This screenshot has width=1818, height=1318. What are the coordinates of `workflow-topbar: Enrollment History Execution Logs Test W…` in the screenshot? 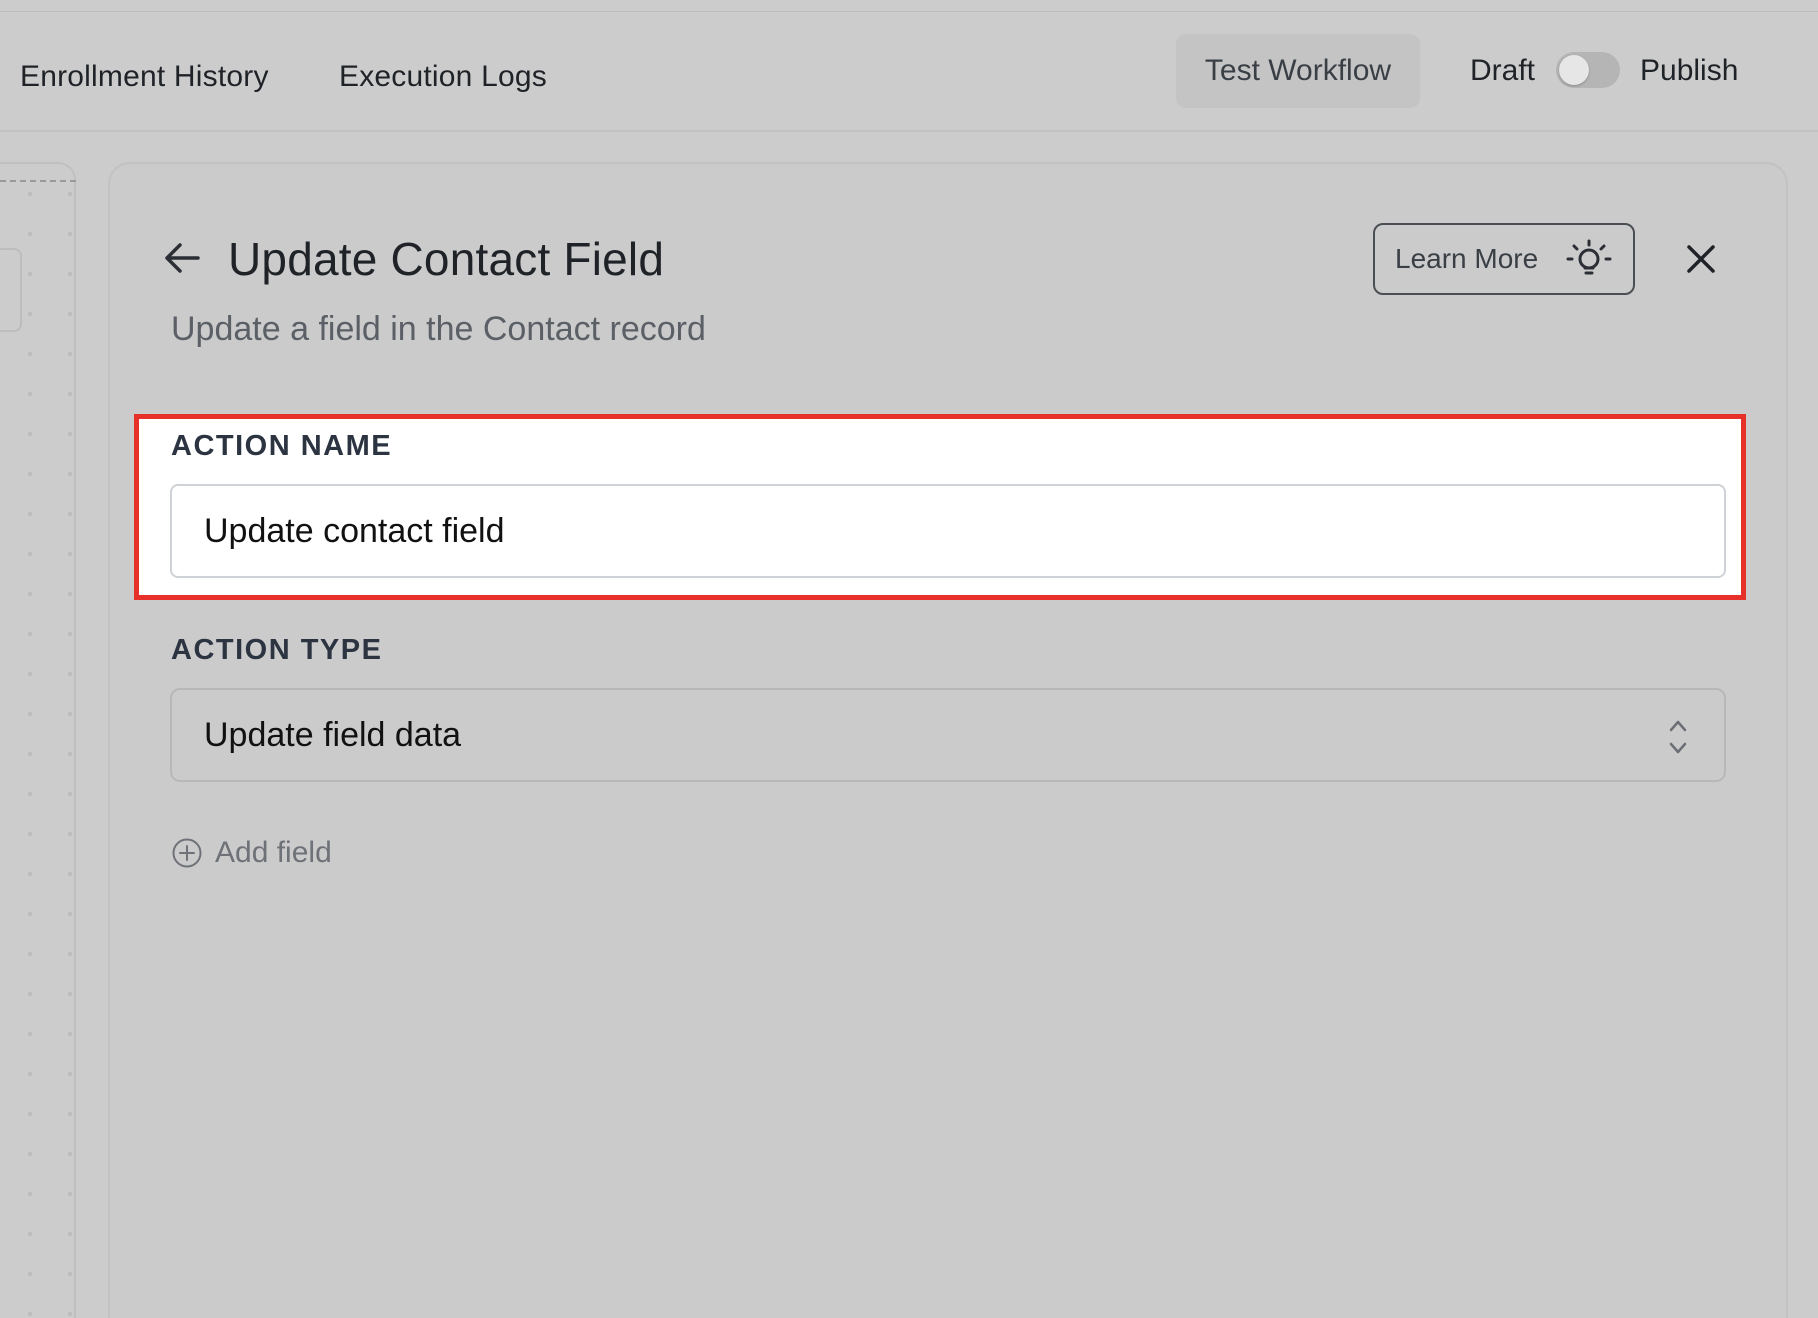 It's located at (909, 72).